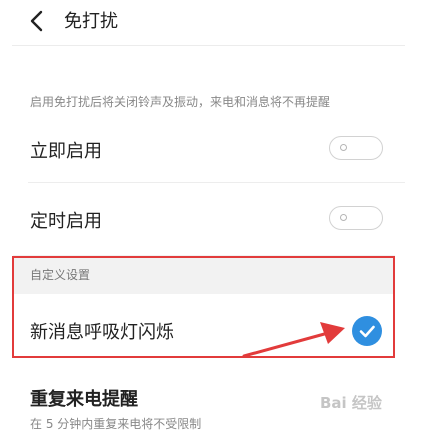 This screenshot has height=439, width=433. What do you see at coordinates (356, 218) in the screenshot?
I see `toggle-scheduled` at bounding box center [356, 218].